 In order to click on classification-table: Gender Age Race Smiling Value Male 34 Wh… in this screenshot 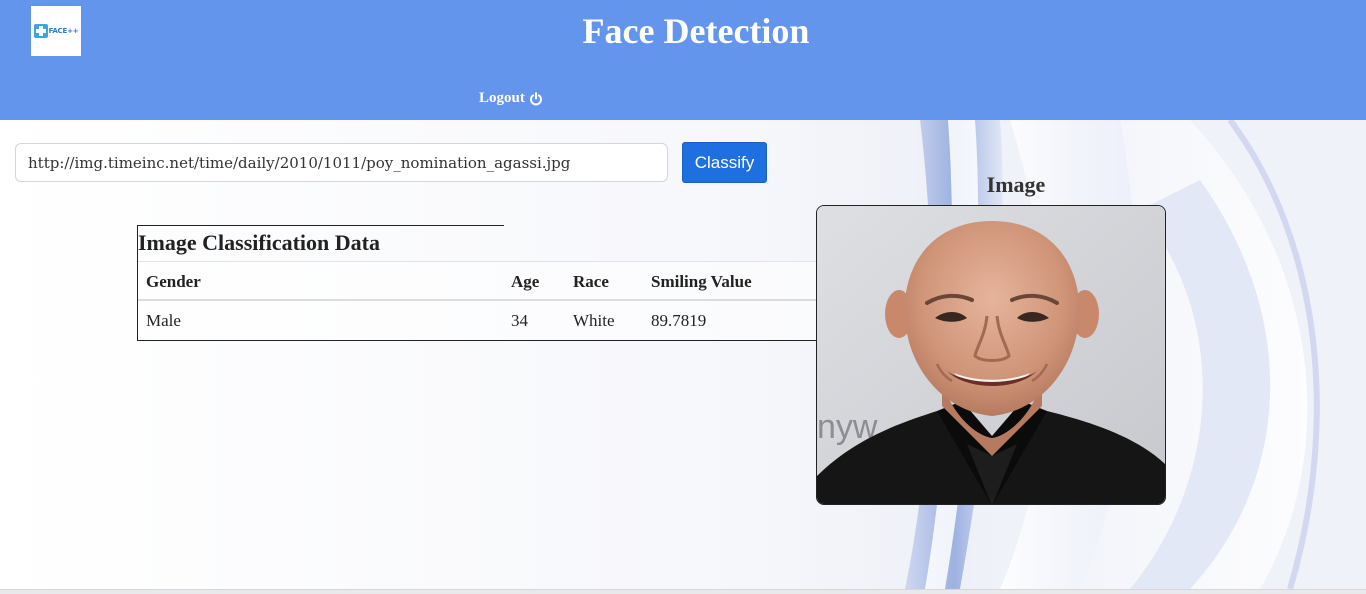, I will do `click(478, 283)`.